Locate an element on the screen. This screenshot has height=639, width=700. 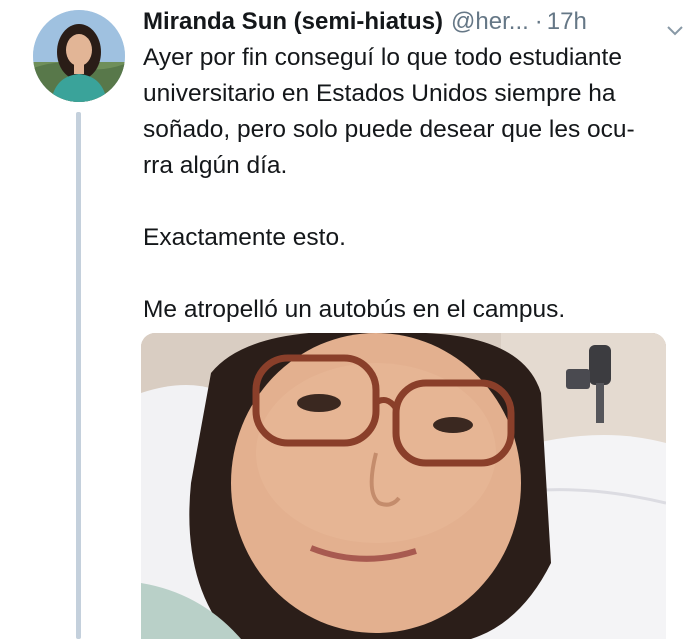
chevron-down-icon is located at coordinates (675, 26).